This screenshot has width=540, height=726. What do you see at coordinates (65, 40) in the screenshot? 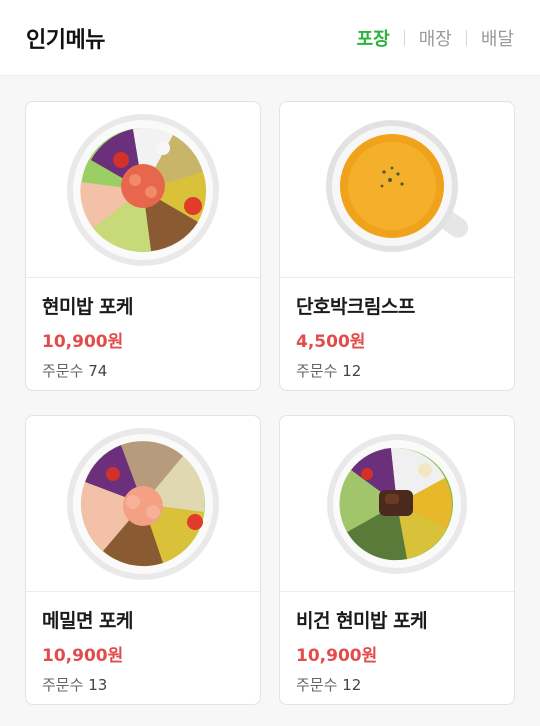
I see `page-title: 인기메뉴` at bounding box center [65, 40].